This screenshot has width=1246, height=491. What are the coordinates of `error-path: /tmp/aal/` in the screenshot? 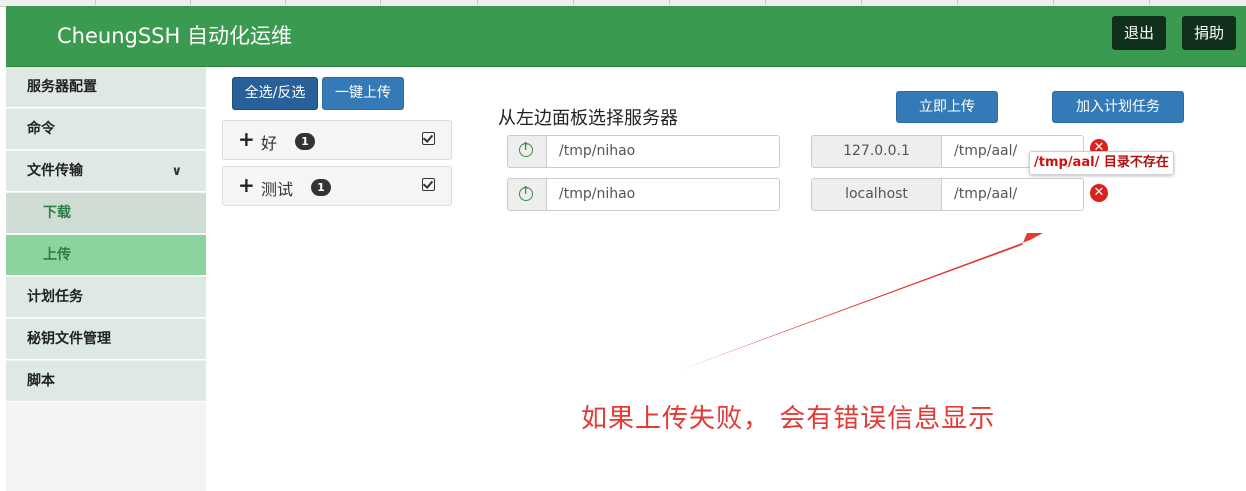 It's located at (1067, 162).